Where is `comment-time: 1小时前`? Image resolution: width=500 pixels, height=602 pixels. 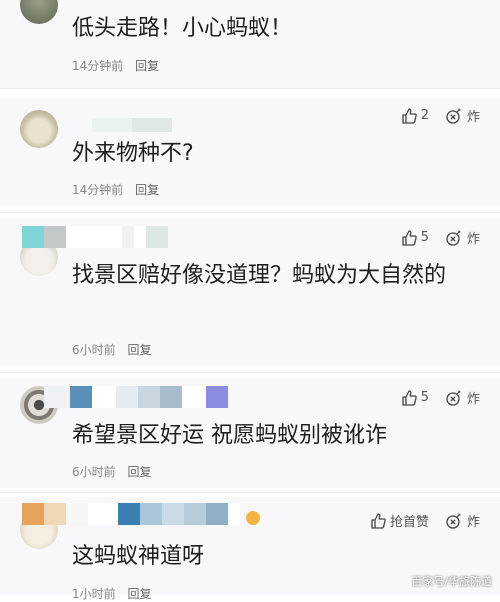
comment-time: 1小时前 is located at coordinates (94, 594).